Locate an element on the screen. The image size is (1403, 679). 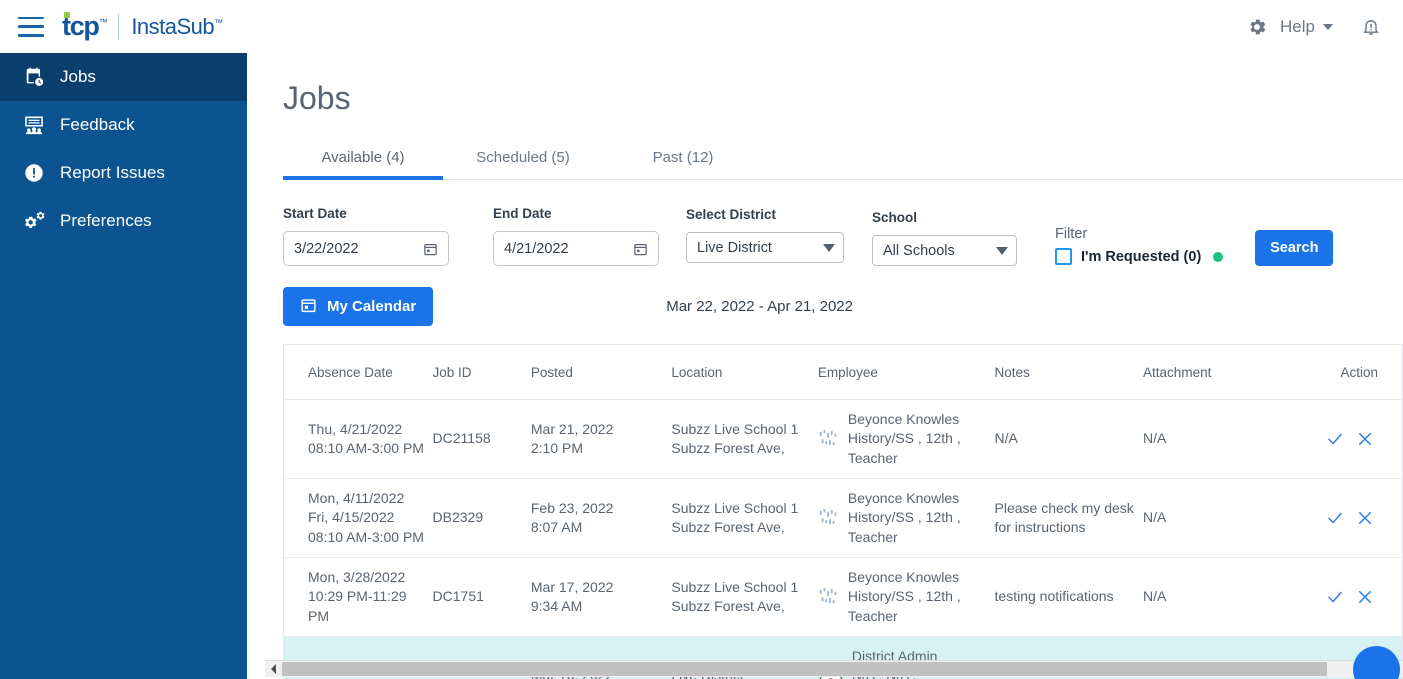
district-label: Select District is located at coordinates (731, 214).